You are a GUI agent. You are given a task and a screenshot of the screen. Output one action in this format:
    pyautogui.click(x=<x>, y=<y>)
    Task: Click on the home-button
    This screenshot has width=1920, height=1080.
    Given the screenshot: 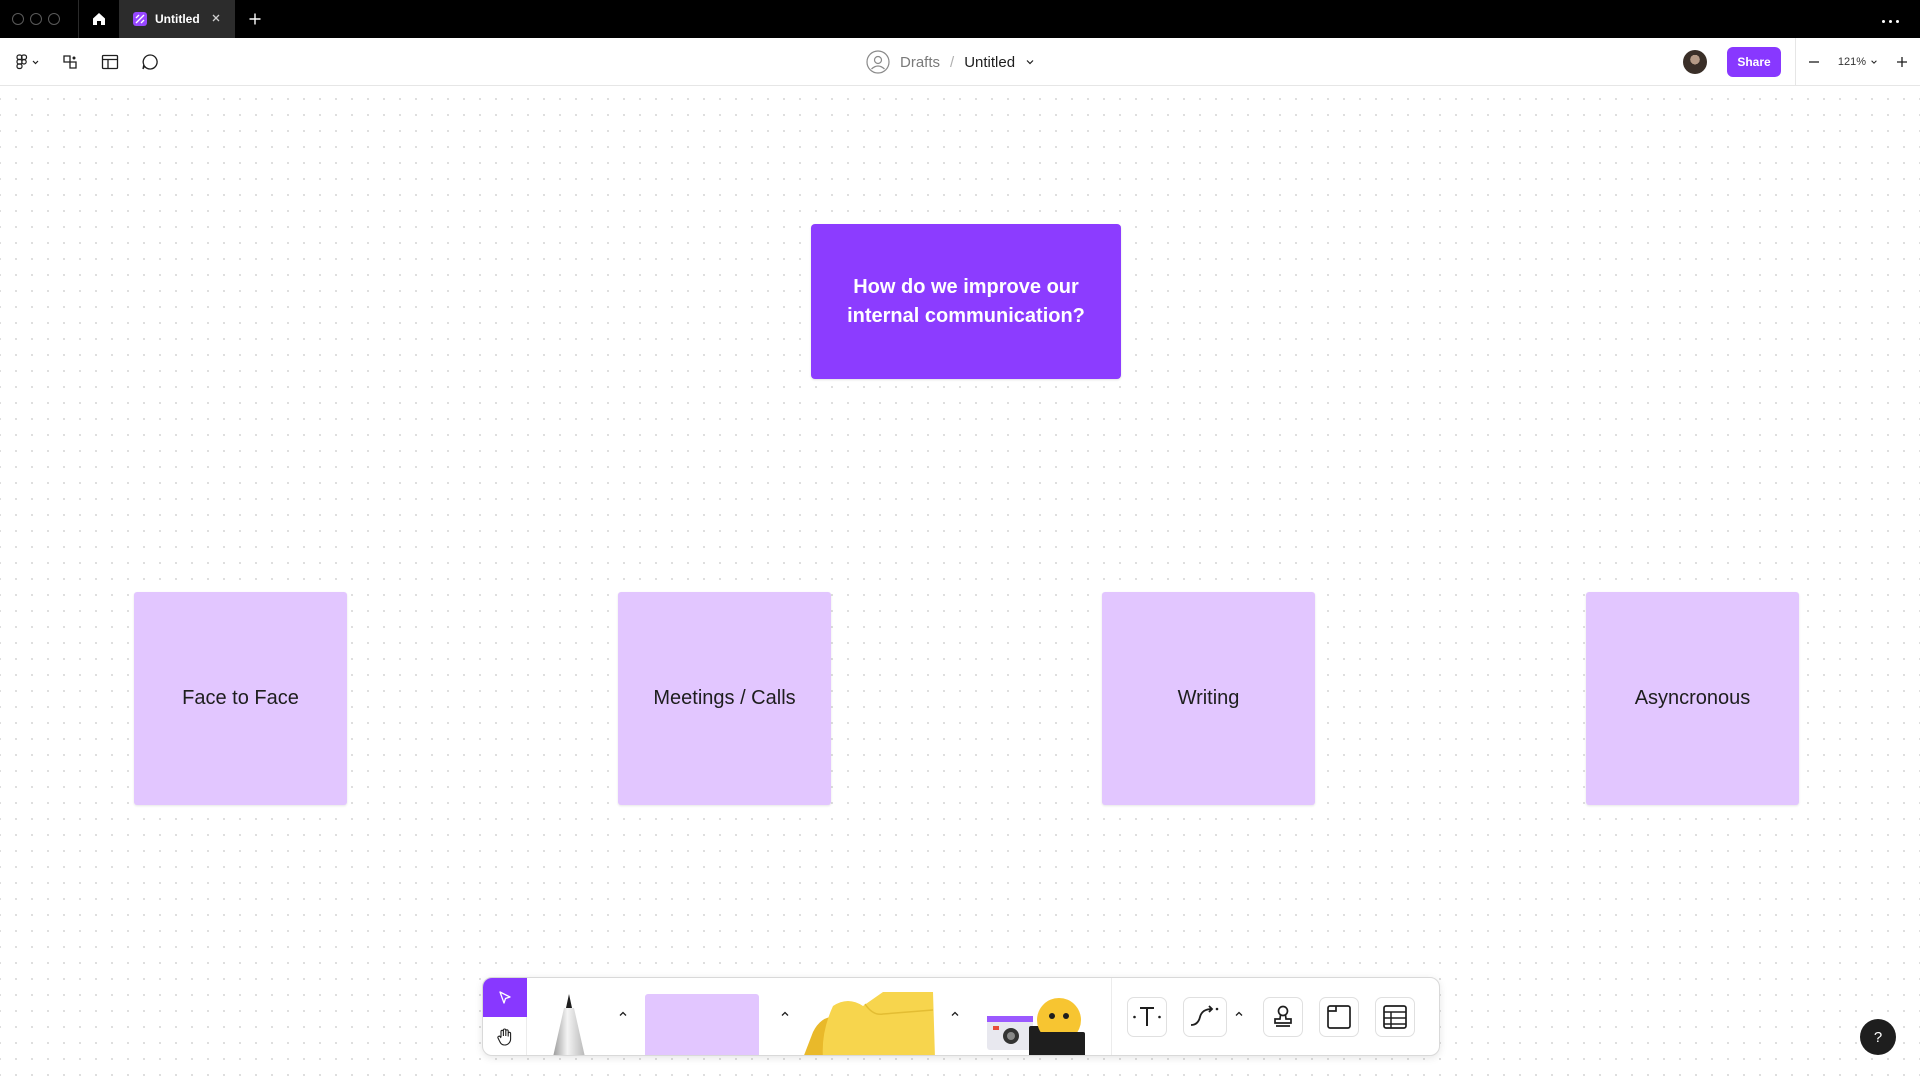 What is the action you would take?
    pyautogui.click(x=99, y=19)
    